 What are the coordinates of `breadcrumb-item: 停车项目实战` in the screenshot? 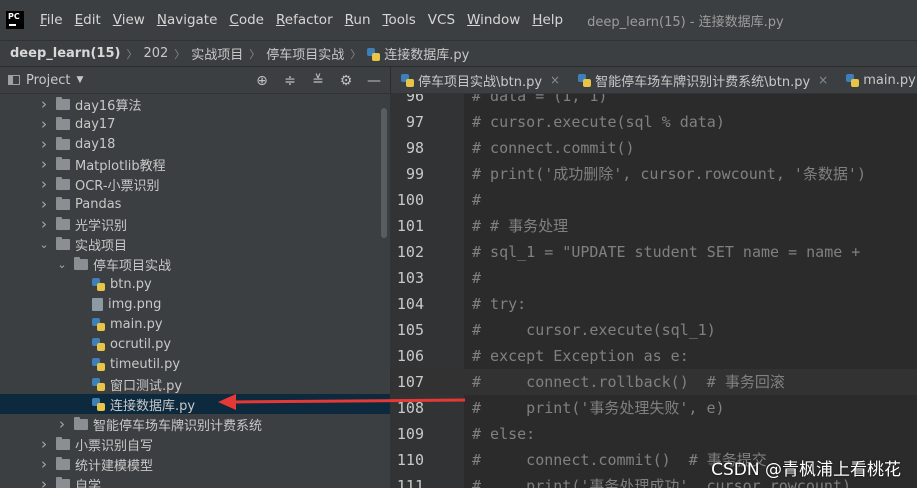 It's located at (305, 53).